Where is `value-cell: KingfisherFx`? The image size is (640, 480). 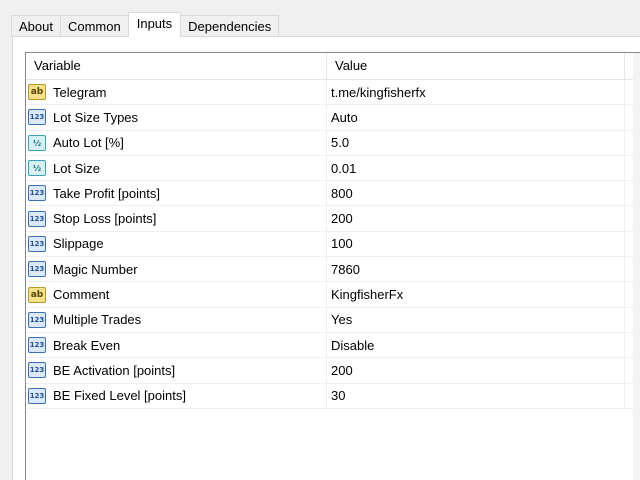 value-cell: KingfisherFx is located at coordinates (476, 294).